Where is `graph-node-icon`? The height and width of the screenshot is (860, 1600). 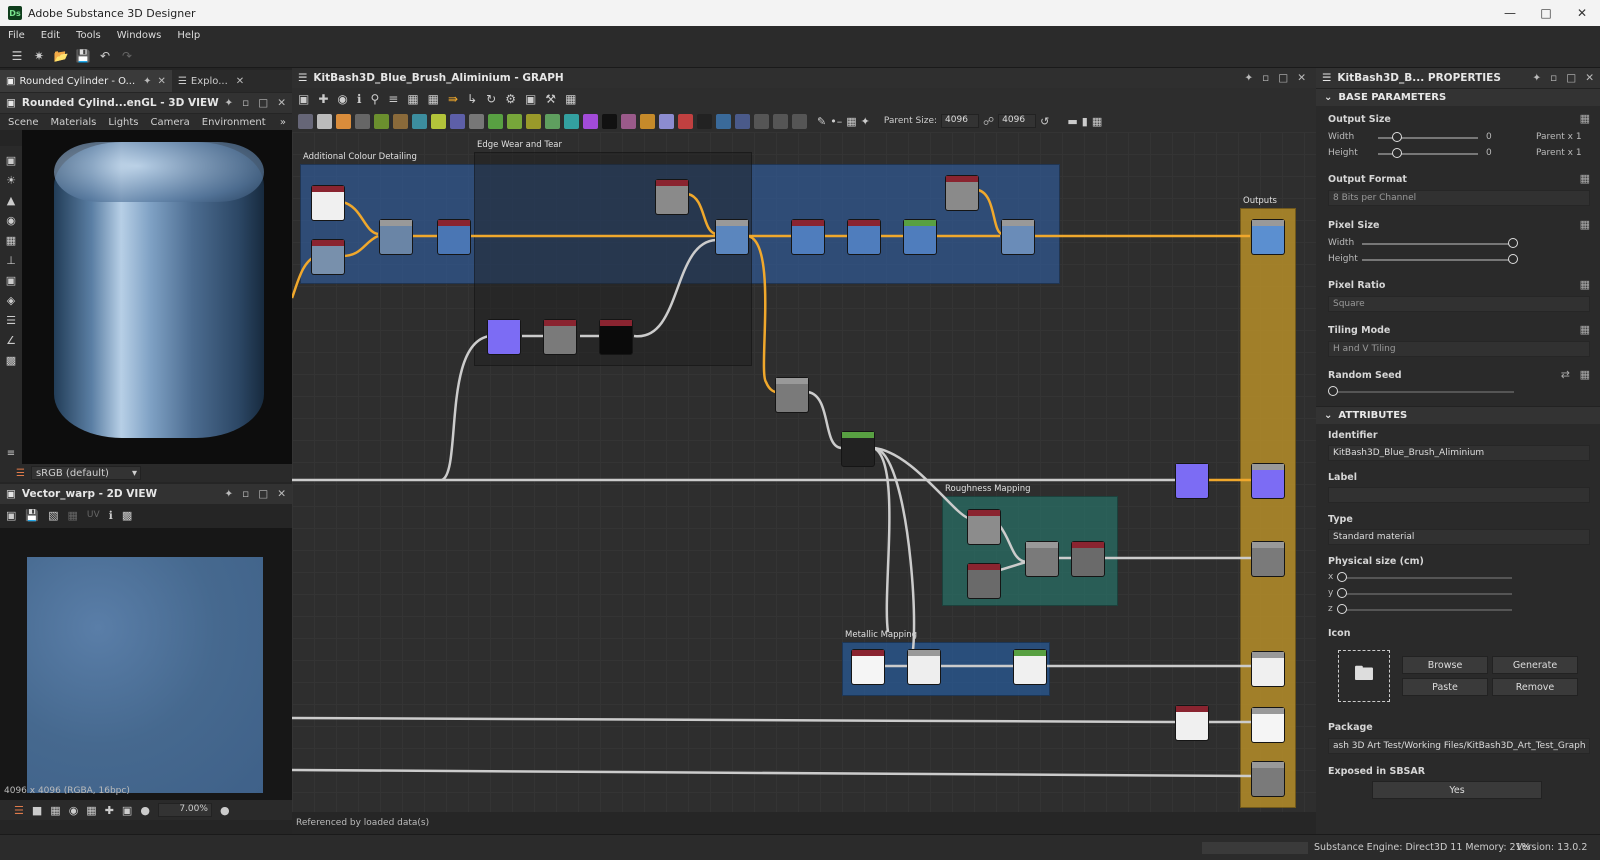
graph-node-icon is located at coordinates (780, 121).